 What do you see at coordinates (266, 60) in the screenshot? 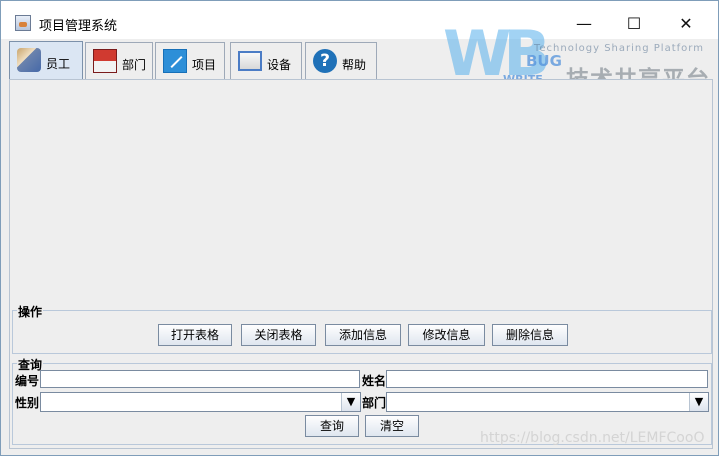
I see `tab-device: 设备` at bounding box center [266, 60].